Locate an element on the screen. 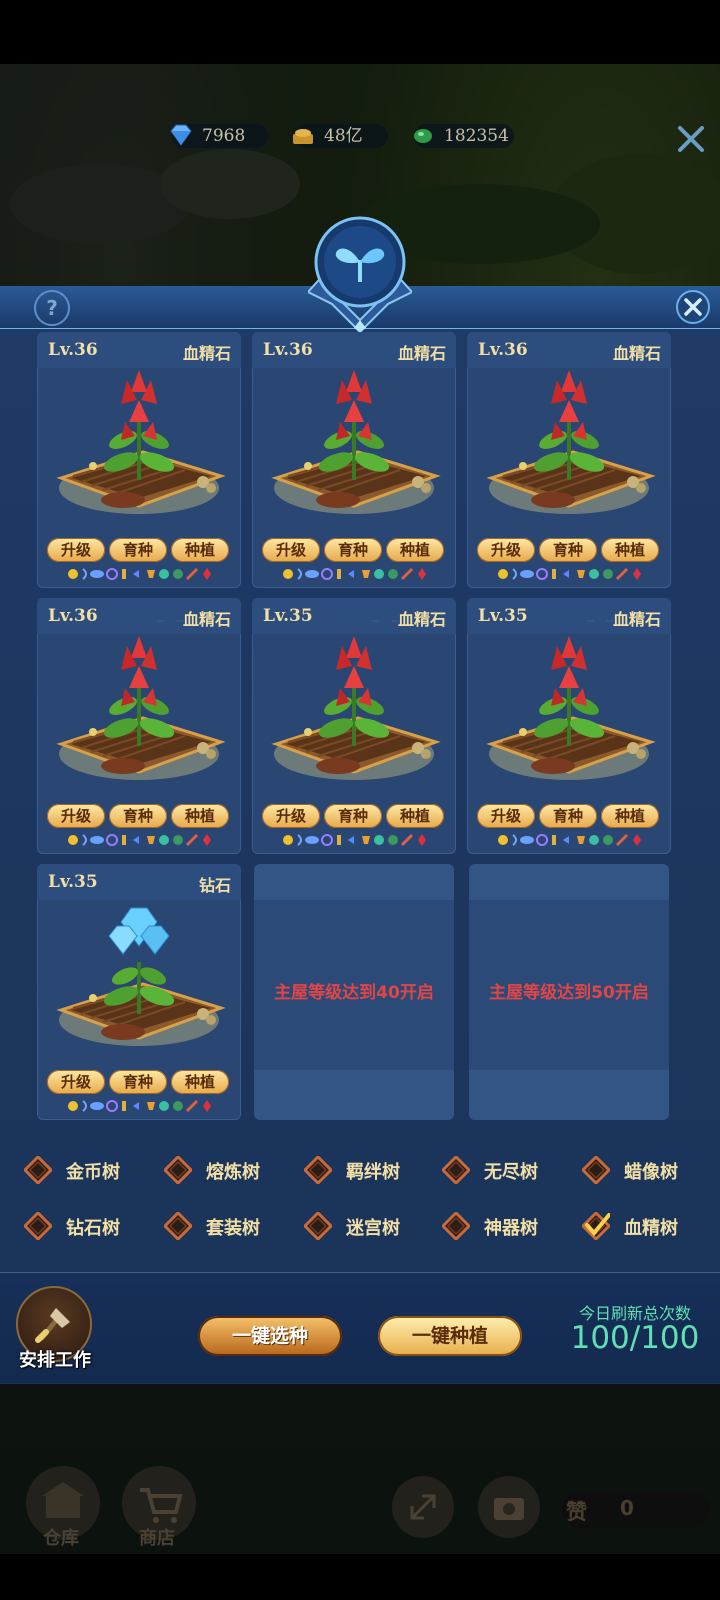  question-icon: ? is located at coordinates (52, 308).